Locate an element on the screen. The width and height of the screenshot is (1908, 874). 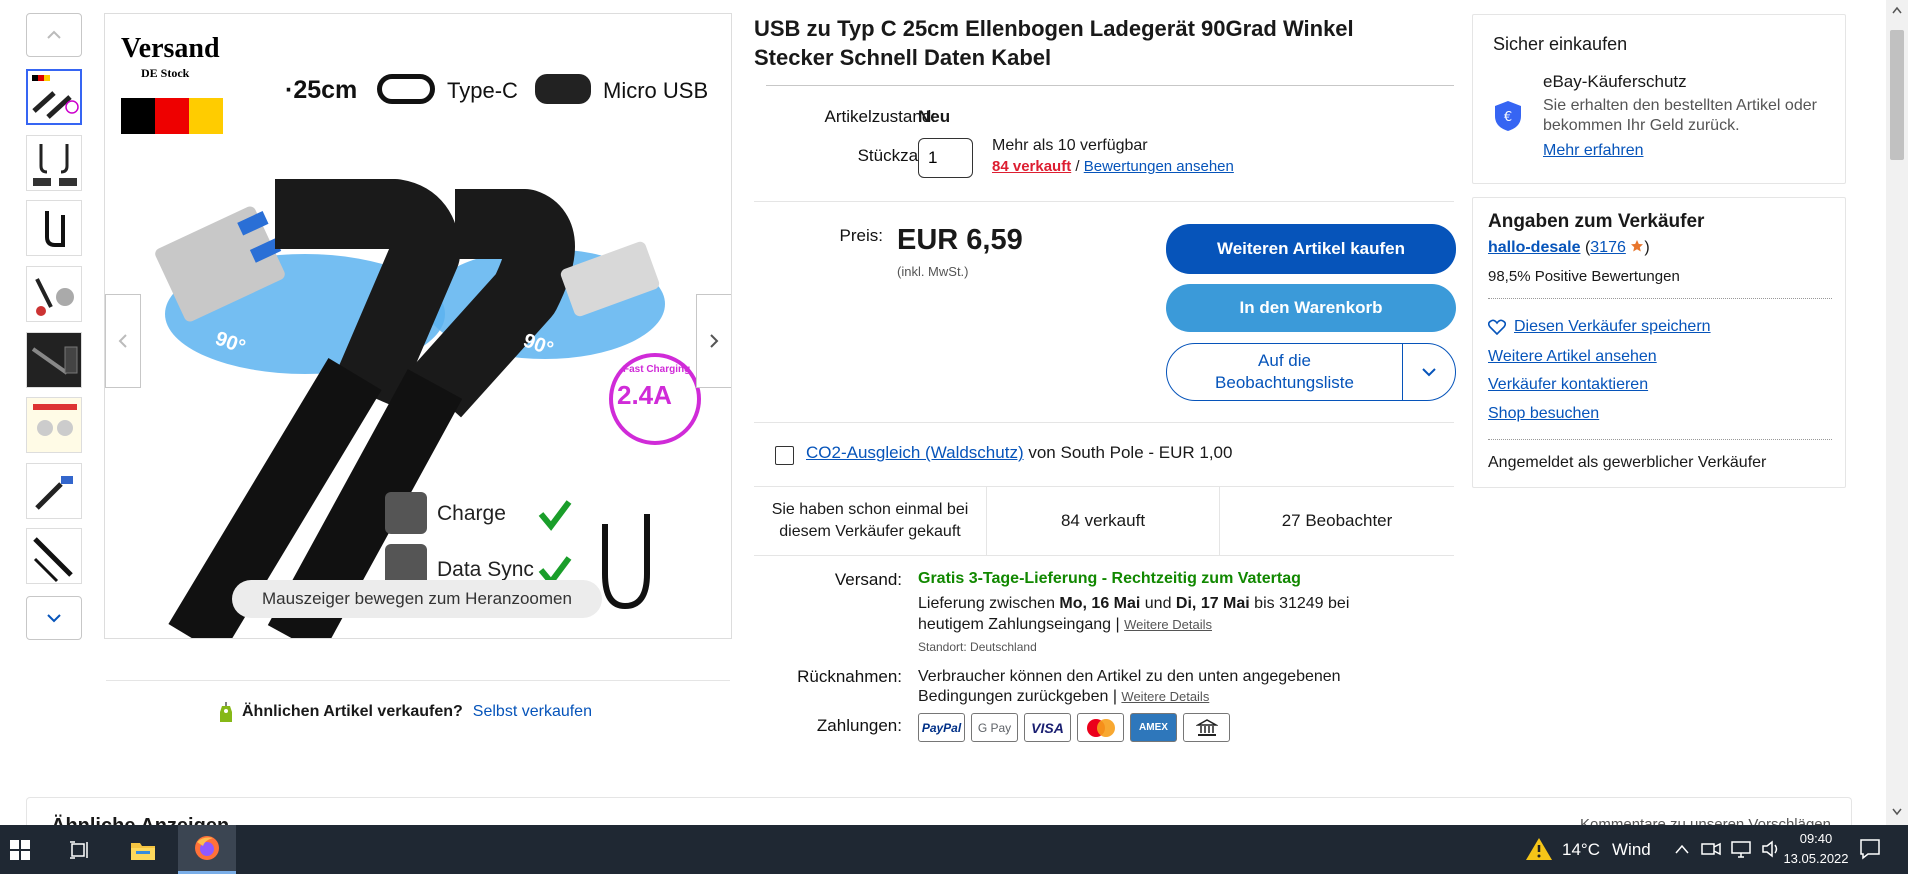
availability-text: Mehr als 10 verfügbar is located at coordinates (1070, 145).